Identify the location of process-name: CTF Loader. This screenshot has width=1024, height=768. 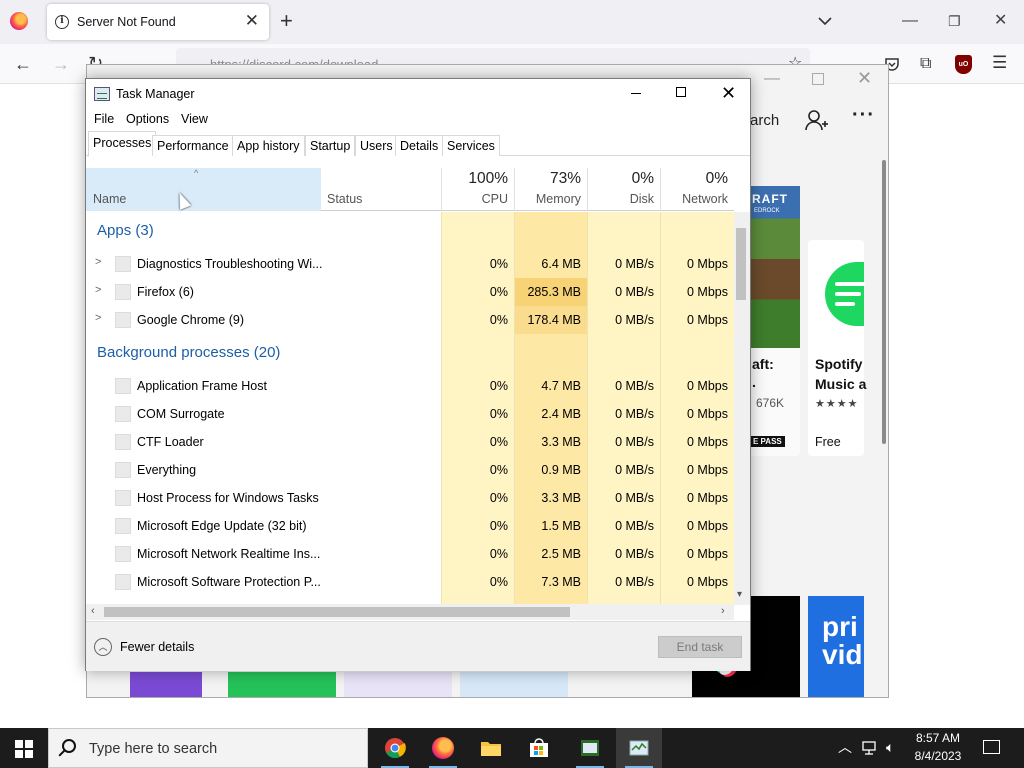
(170, 442).